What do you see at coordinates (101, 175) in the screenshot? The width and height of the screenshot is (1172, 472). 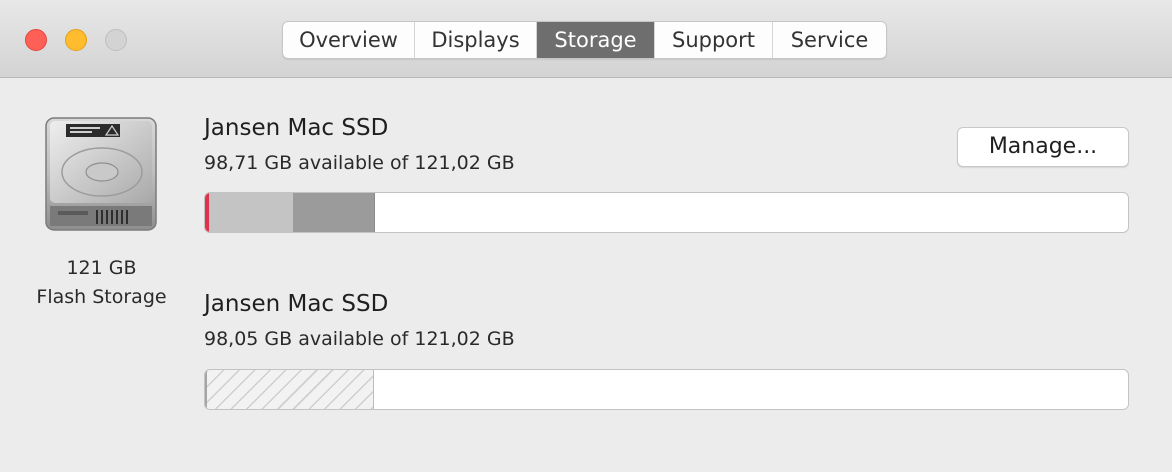 I see `hard-drive-icon` at bounding box center [101, 175].